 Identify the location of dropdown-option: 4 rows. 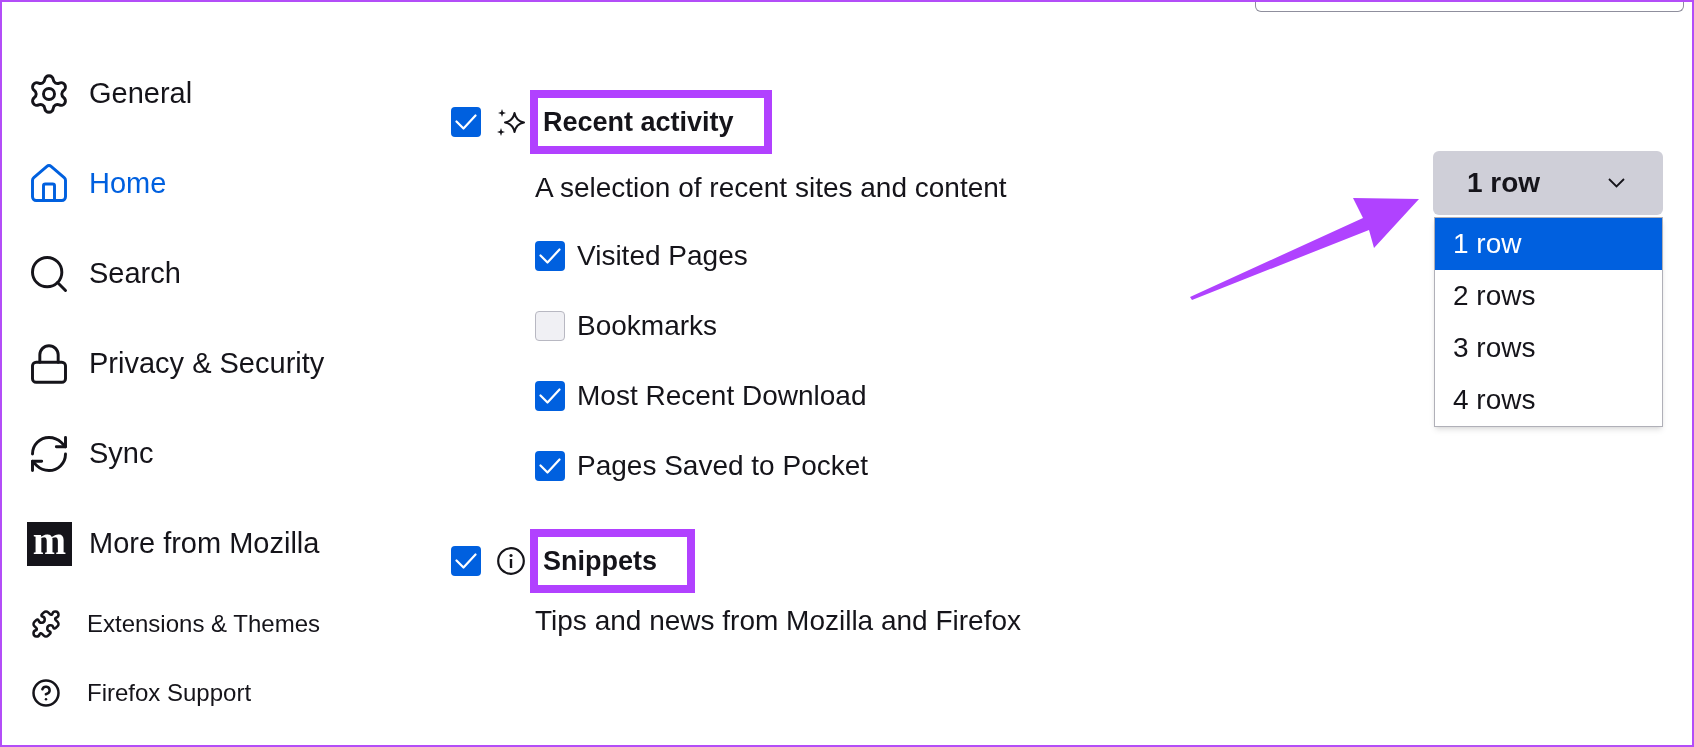
(1548, 400).